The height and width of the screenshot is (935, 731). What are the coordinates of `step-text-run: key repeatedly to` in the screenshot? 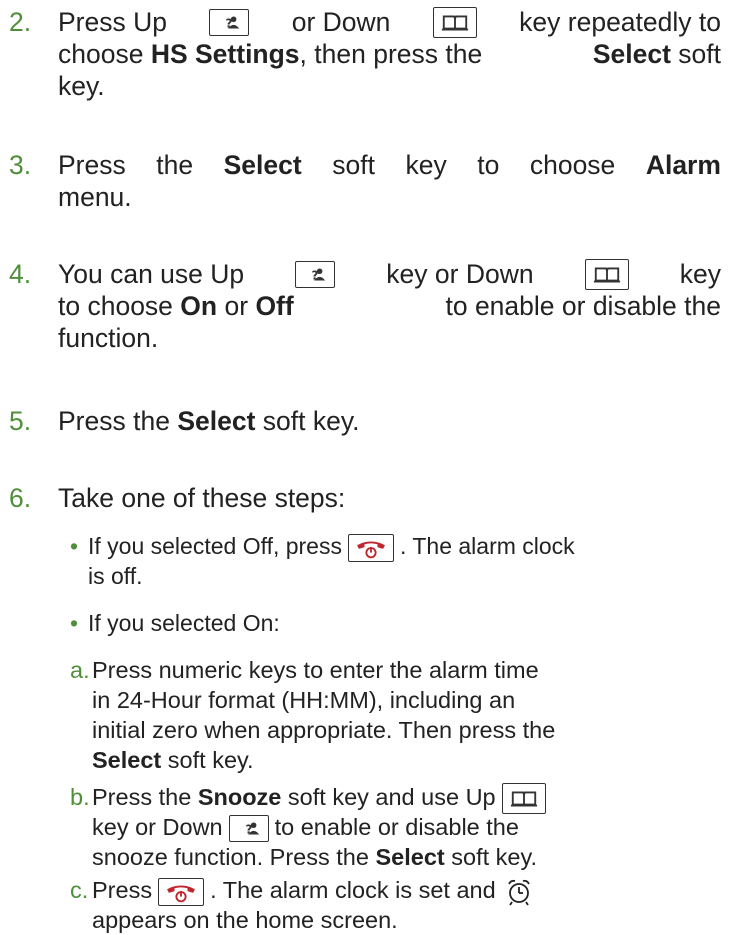 It's located at (620, 22).